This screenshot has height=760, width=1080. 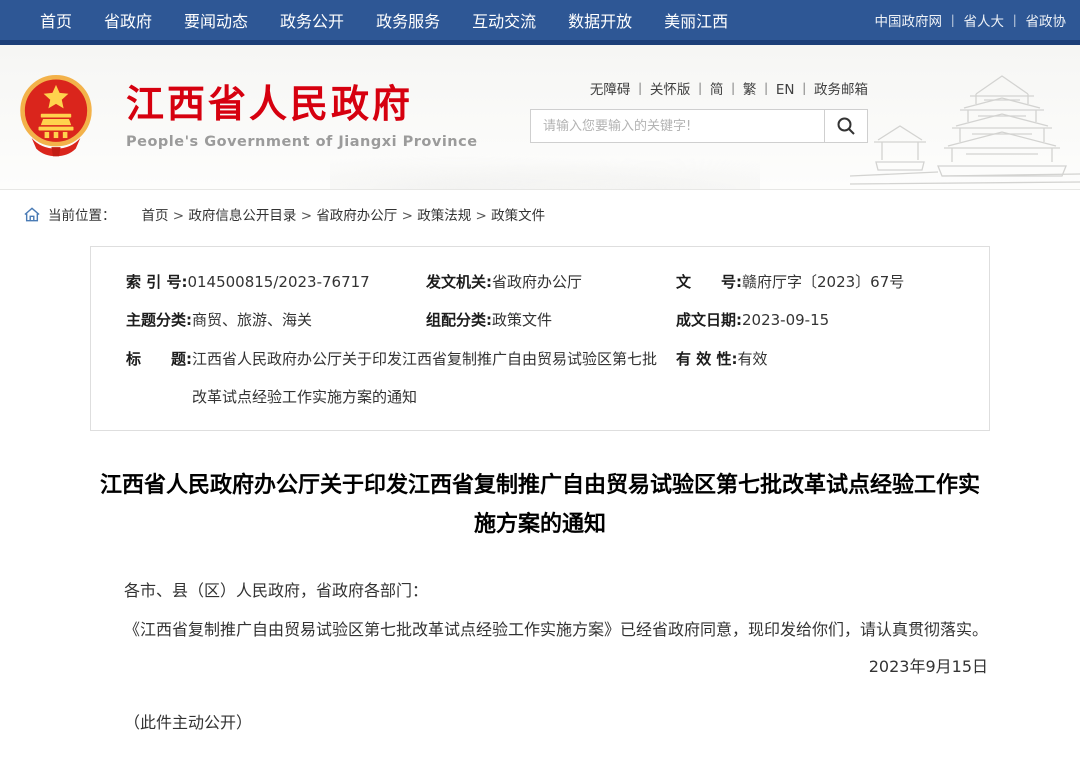 What do you see at coordinates (823, 282) in the screenshot?
I see `doc-number-value: 赣府厅字〔2023〕67号` at bounding box center [823, 282].